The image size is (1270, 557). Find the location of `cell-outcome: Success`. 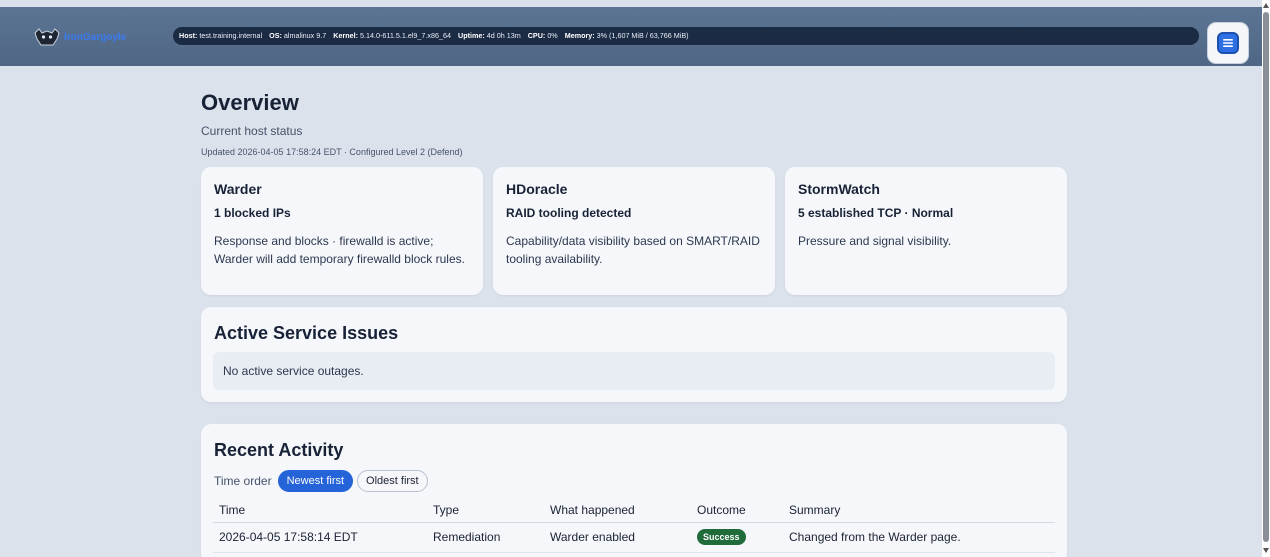

cell-outcome: Success is located at coordinates (737, 537).